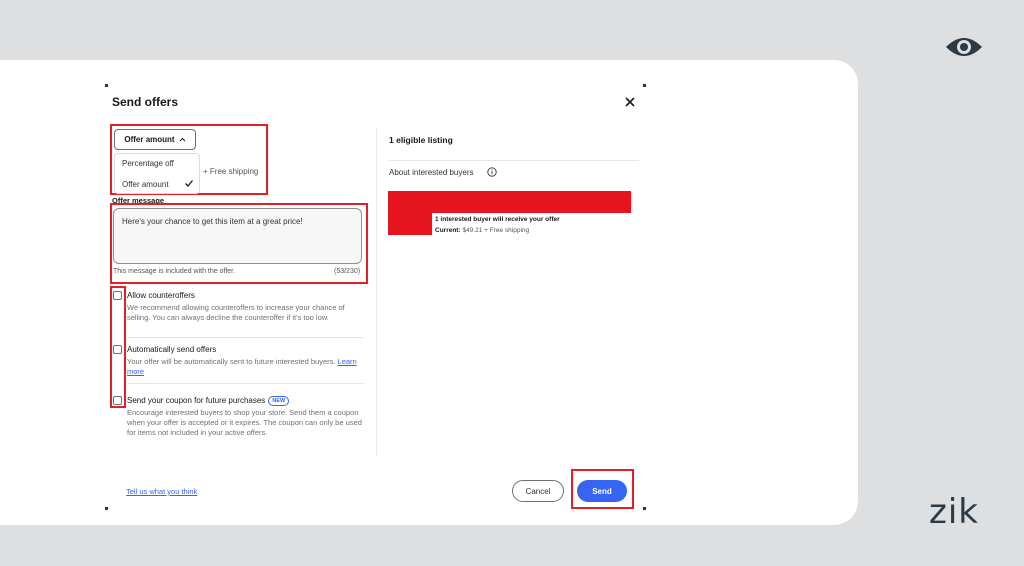 The width and height of the screenshot is (1024, 566). What do you see at coordinates (509, 202) in the screenshot?
I see `redacted-block` at bounding box center [509, 202].